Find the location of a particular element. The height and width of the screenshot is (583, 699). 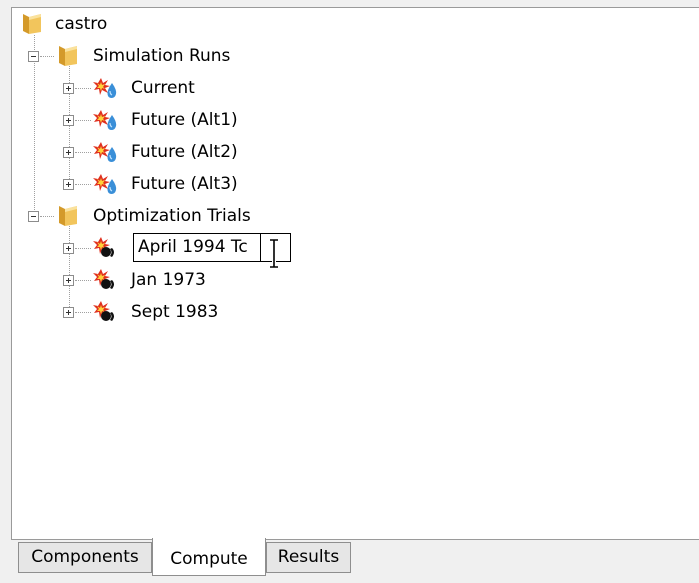

tree-node-label: Future (Alt1) is located at coordinates (184, 120).